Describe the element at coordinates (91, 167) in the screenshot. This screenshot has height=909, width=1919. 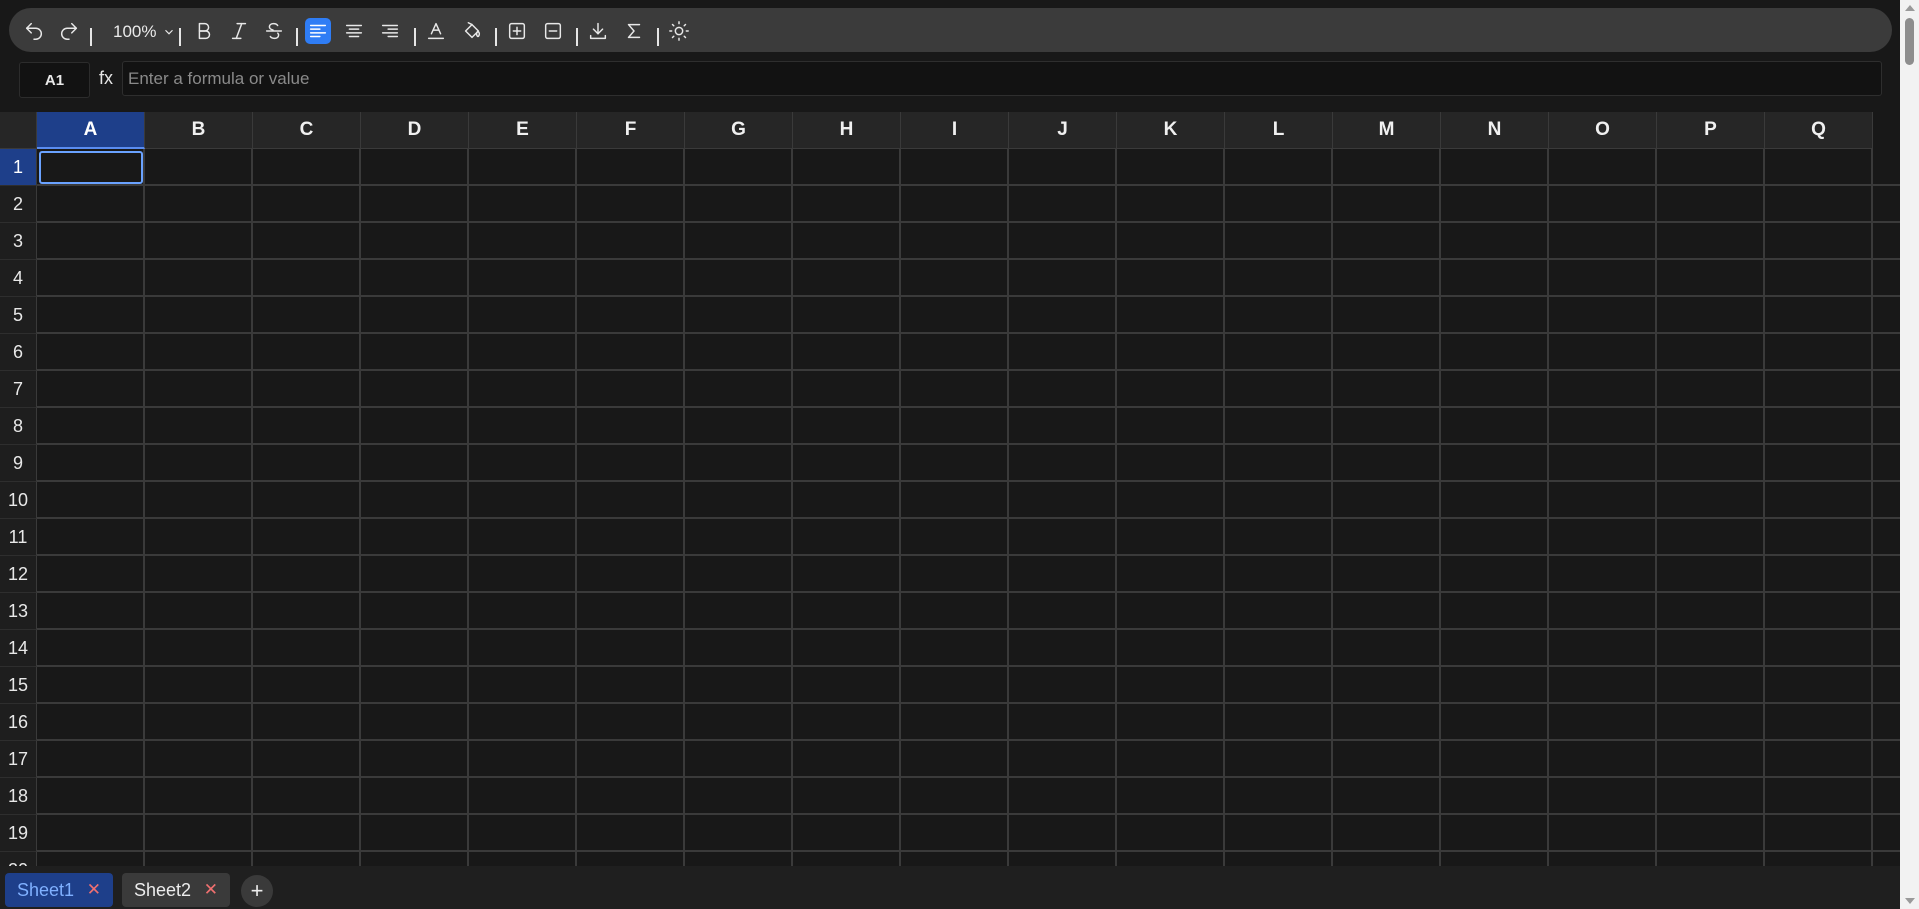
I see `active-cell` at that location.